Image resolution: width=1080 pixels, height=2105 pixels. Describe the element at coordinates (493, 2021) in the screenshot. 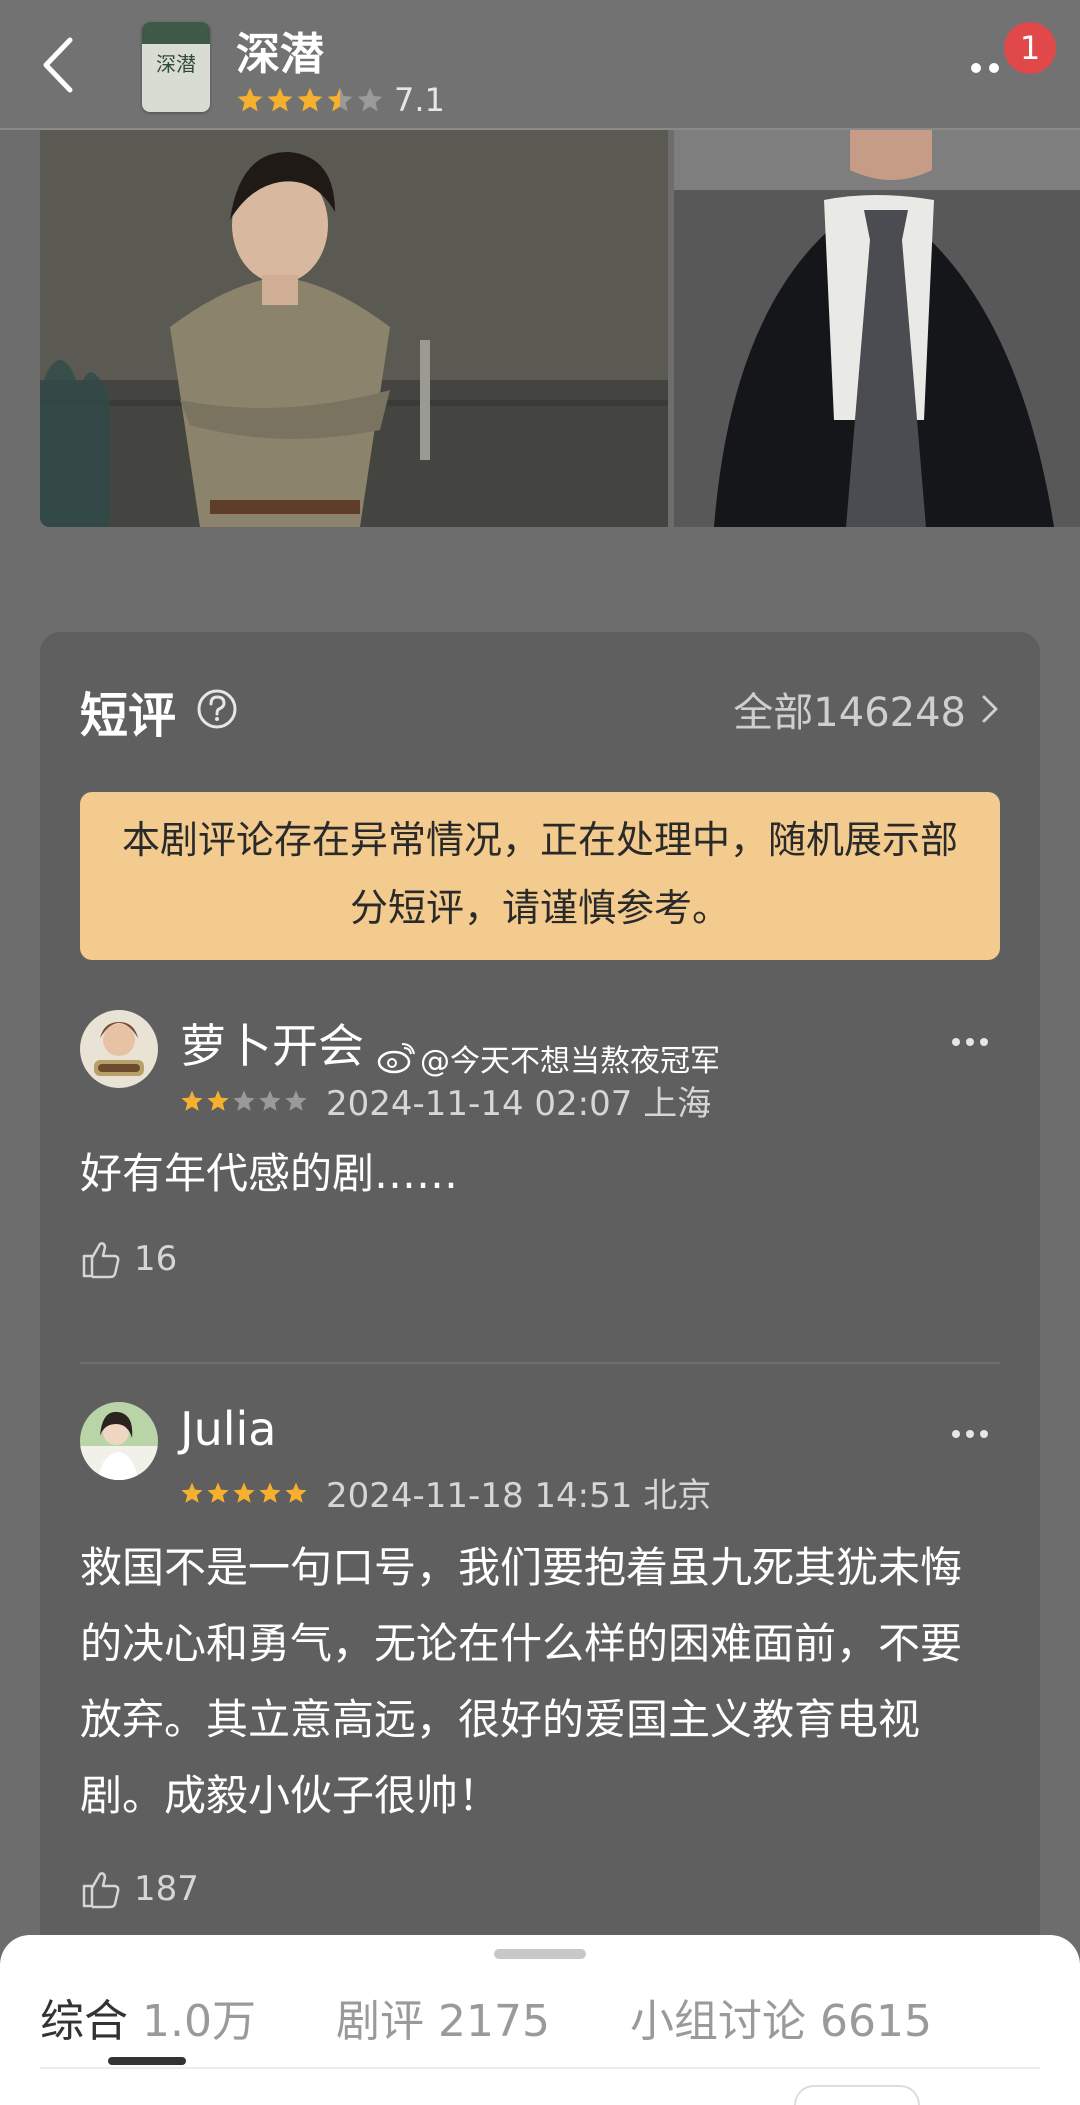

I see `tab-count: 2175` at that location.